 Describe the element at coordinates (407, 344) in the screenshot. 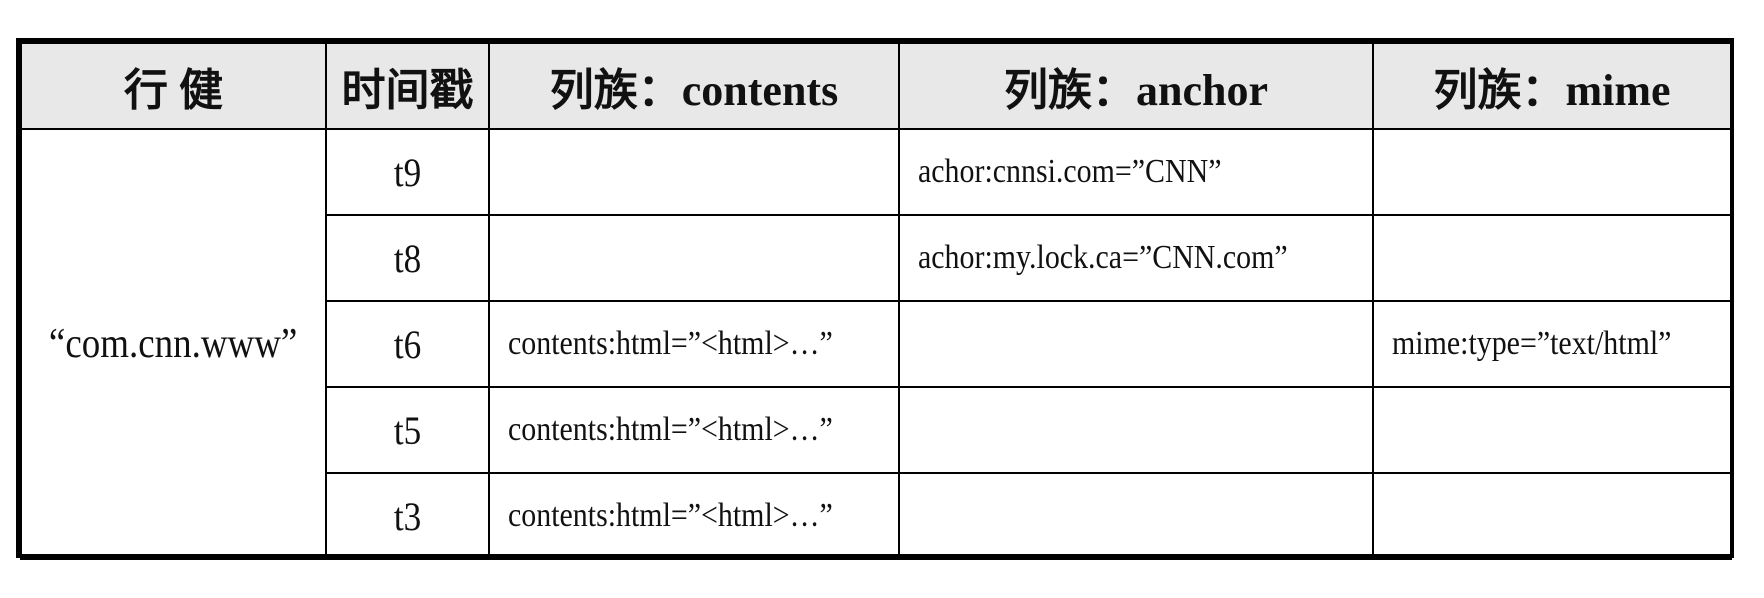

I see `timestamp-cell: t6` at that location.